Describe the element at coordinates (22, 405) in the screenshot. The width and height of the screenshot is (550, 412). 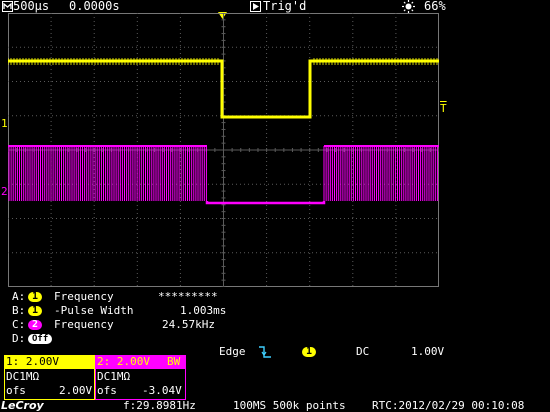
I see `brand-logo: LeCroy` at that location.